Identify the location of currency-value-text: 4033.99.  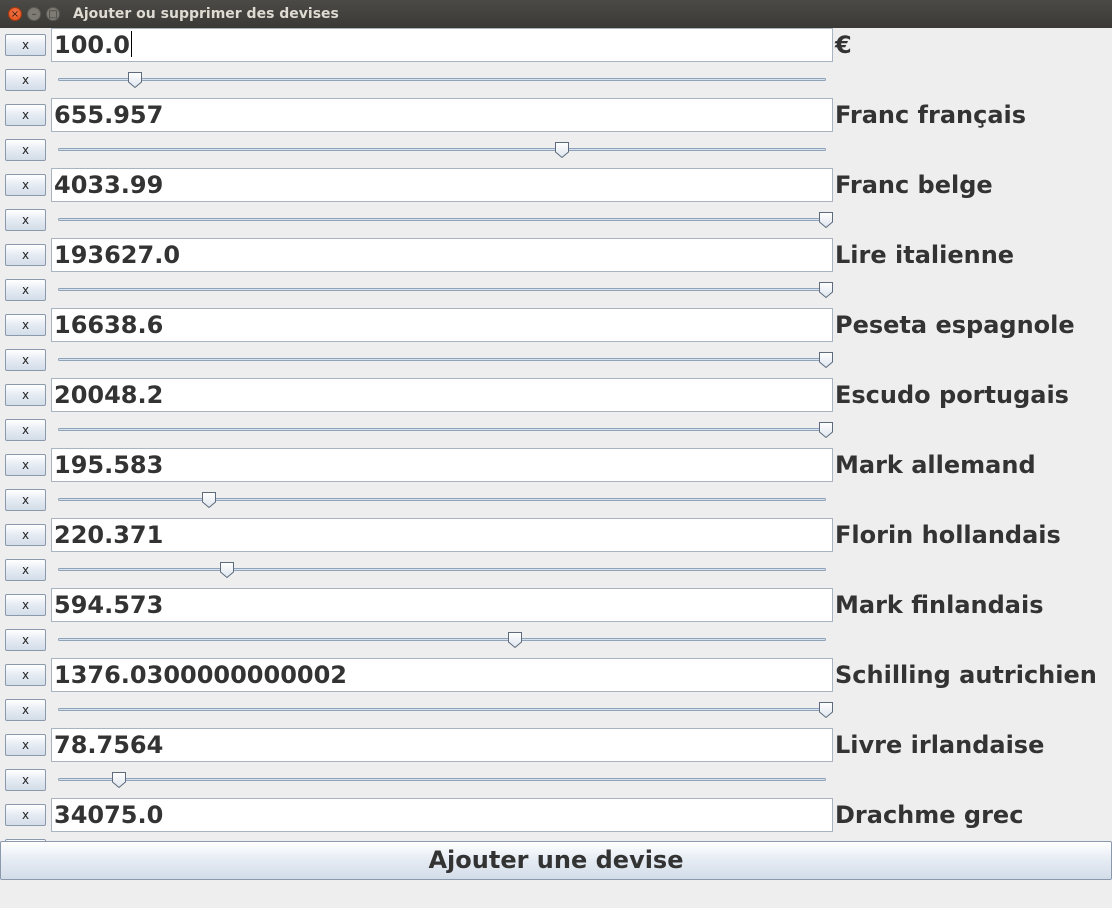
(109, 185).